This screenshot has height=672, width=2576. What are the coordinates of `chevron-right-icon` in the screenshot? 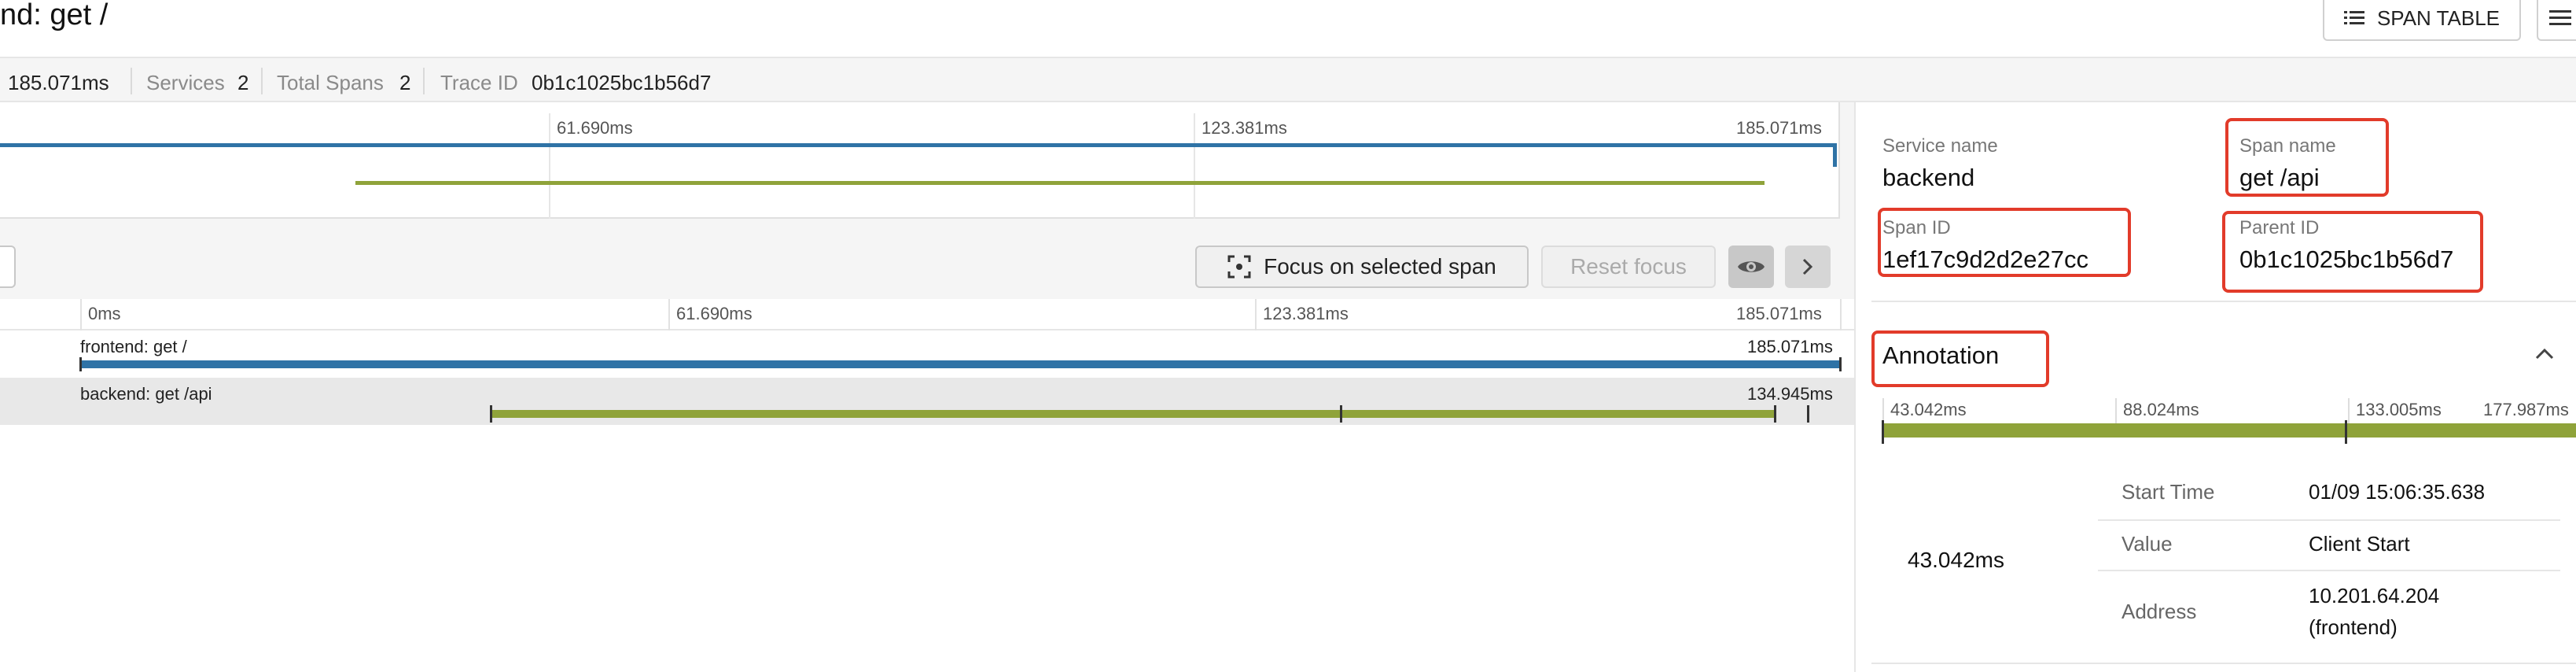 It's located at (1808, 266).